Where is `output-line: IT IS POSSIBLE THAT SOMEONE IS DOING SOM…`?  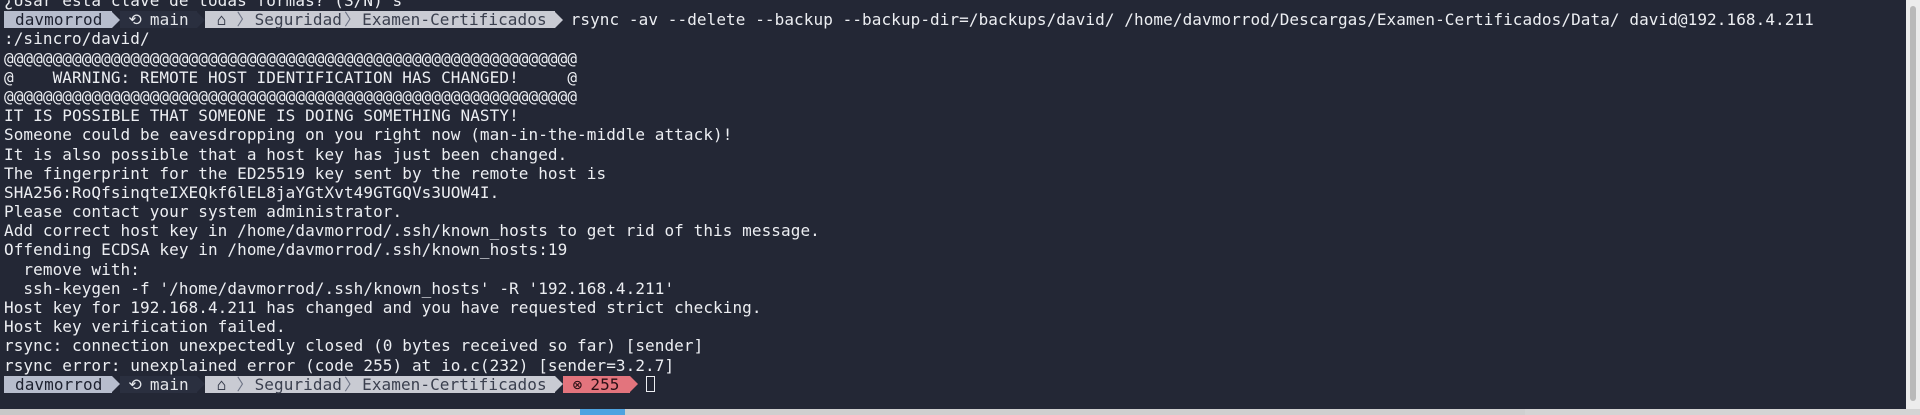
output-line: IT IS POSSIBLE THAT SOMEONE IS DOING SOM… is located at coordinates (261, 116).